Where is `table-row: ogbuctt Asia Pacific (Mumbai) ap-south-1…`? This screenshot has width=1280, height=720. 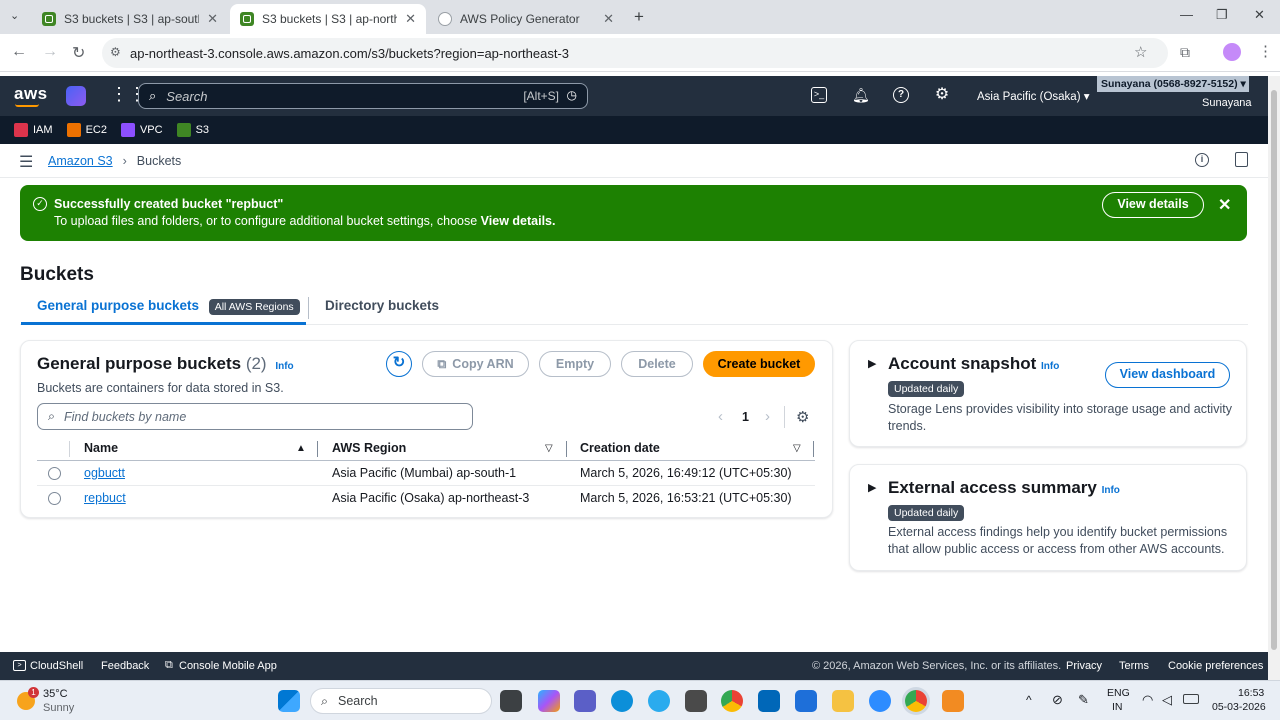 table-row: ogbuctt Asia Pacific (Mumbai) ap-south-1… is located at coordinates (426, 473).